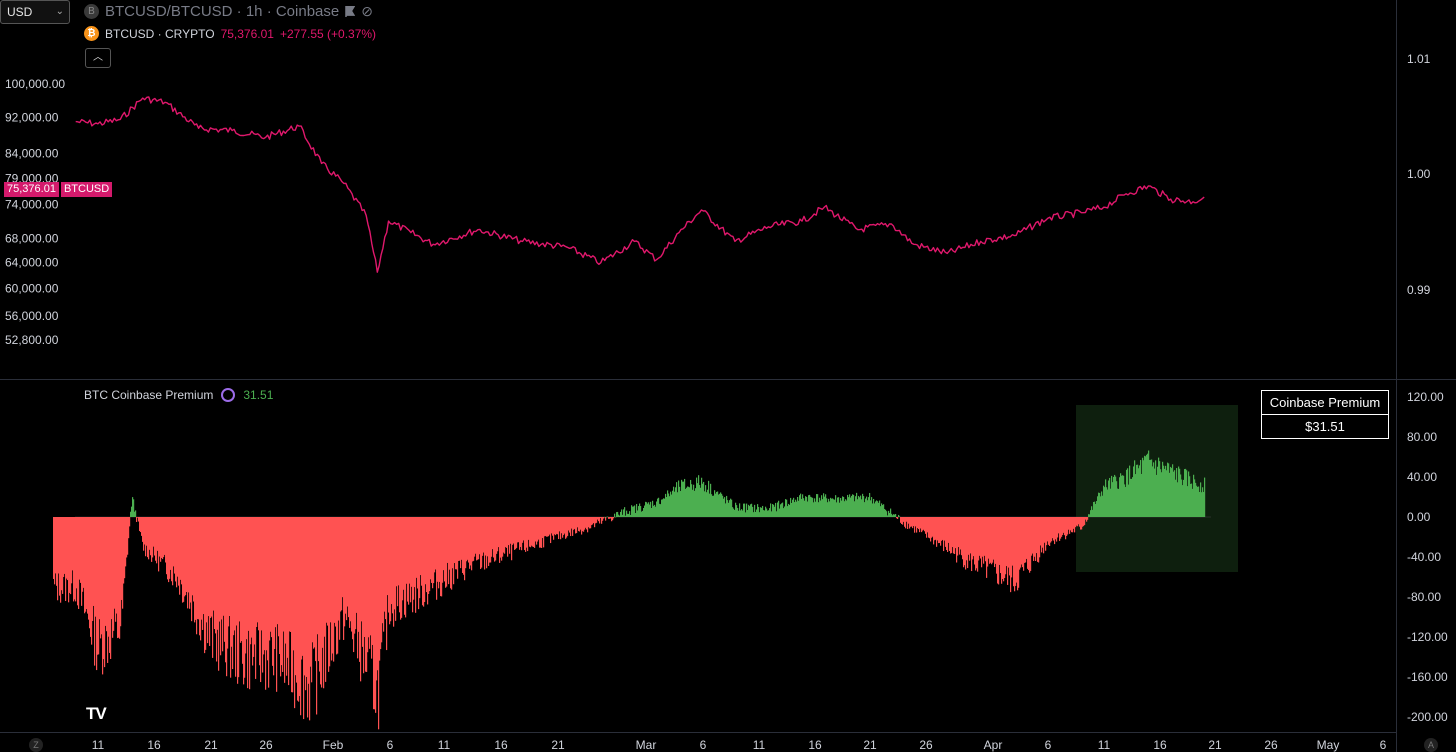  What do you see at coordinates (59, 11) in the screenshot?
I see `chevron-down-icon: ⌄` at bounding box center [59, 11].